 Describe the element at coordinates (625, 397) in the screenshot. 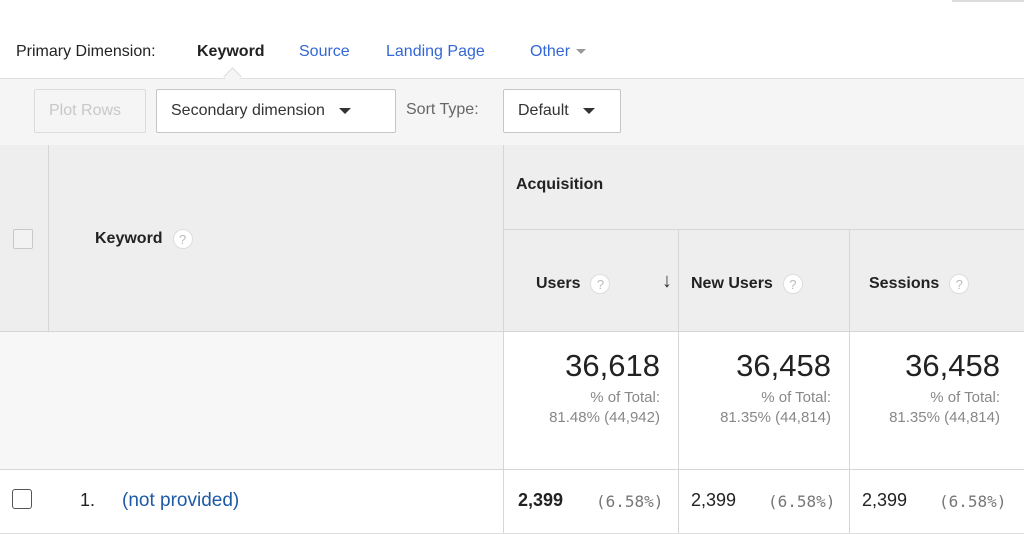

I see `users-total-pct-label: % of Total:` at that location.